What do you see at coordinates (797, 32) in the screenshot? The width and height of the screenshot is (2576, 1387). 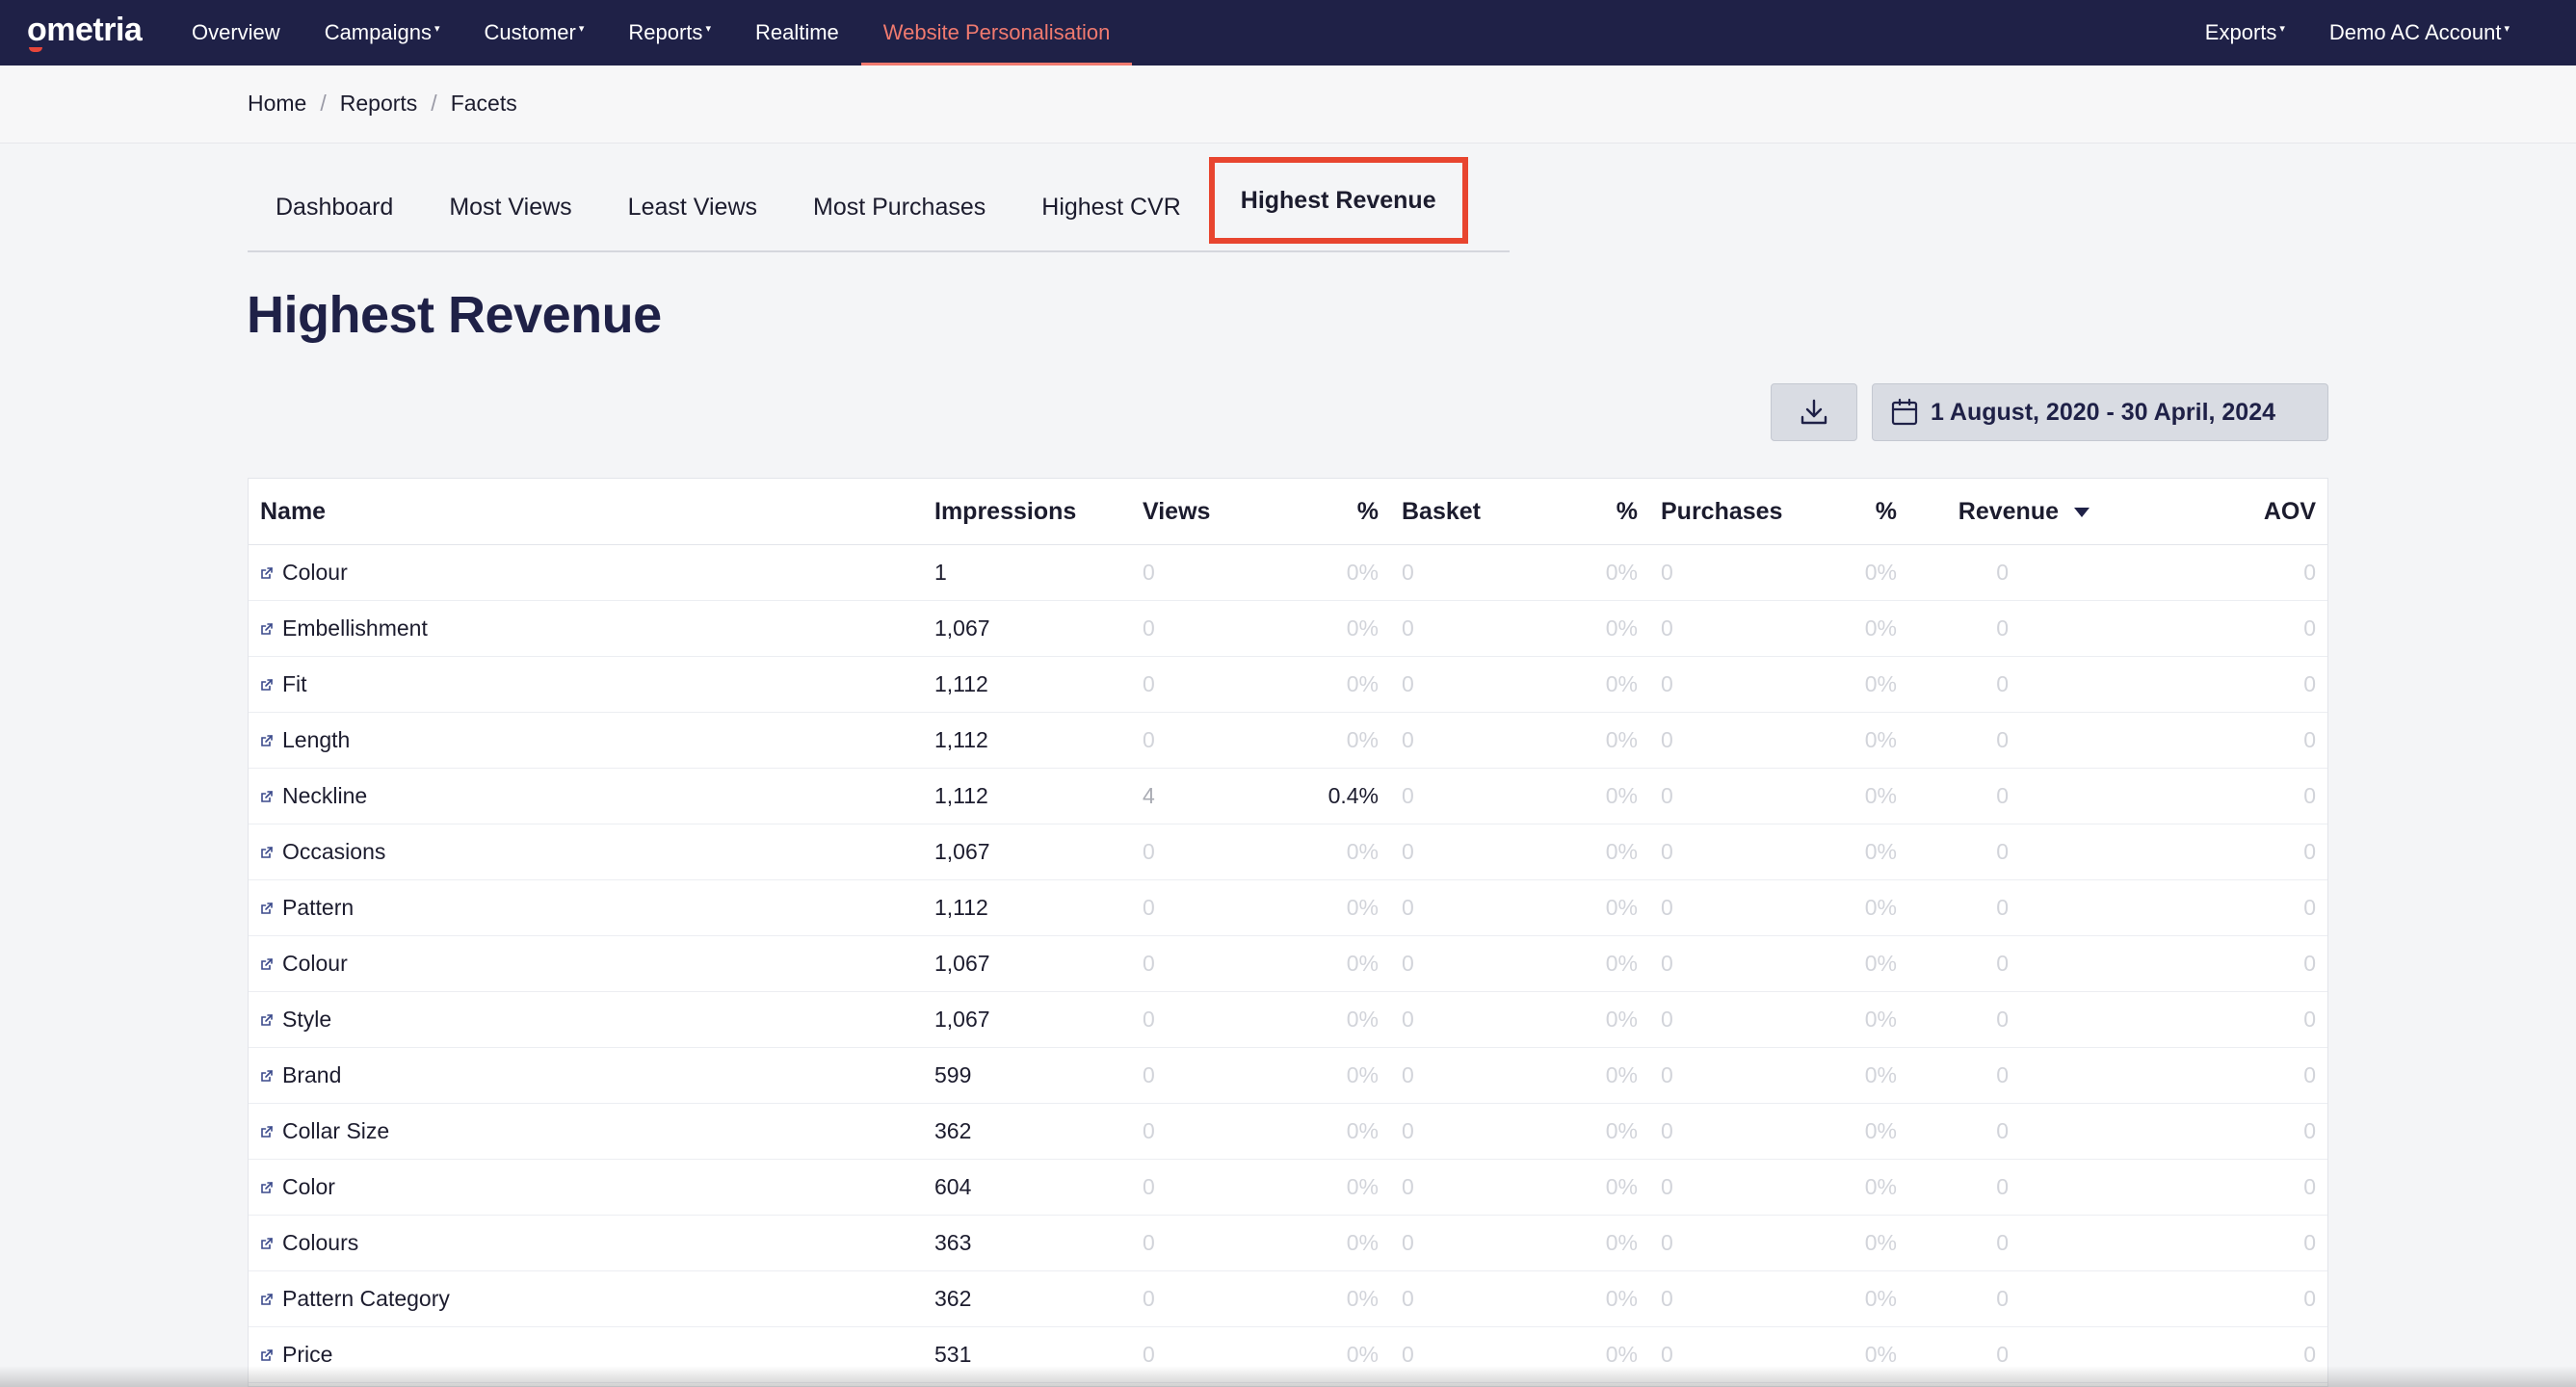 I see `nav-item-realtime: Realtime` at bounding box center [797, 32].